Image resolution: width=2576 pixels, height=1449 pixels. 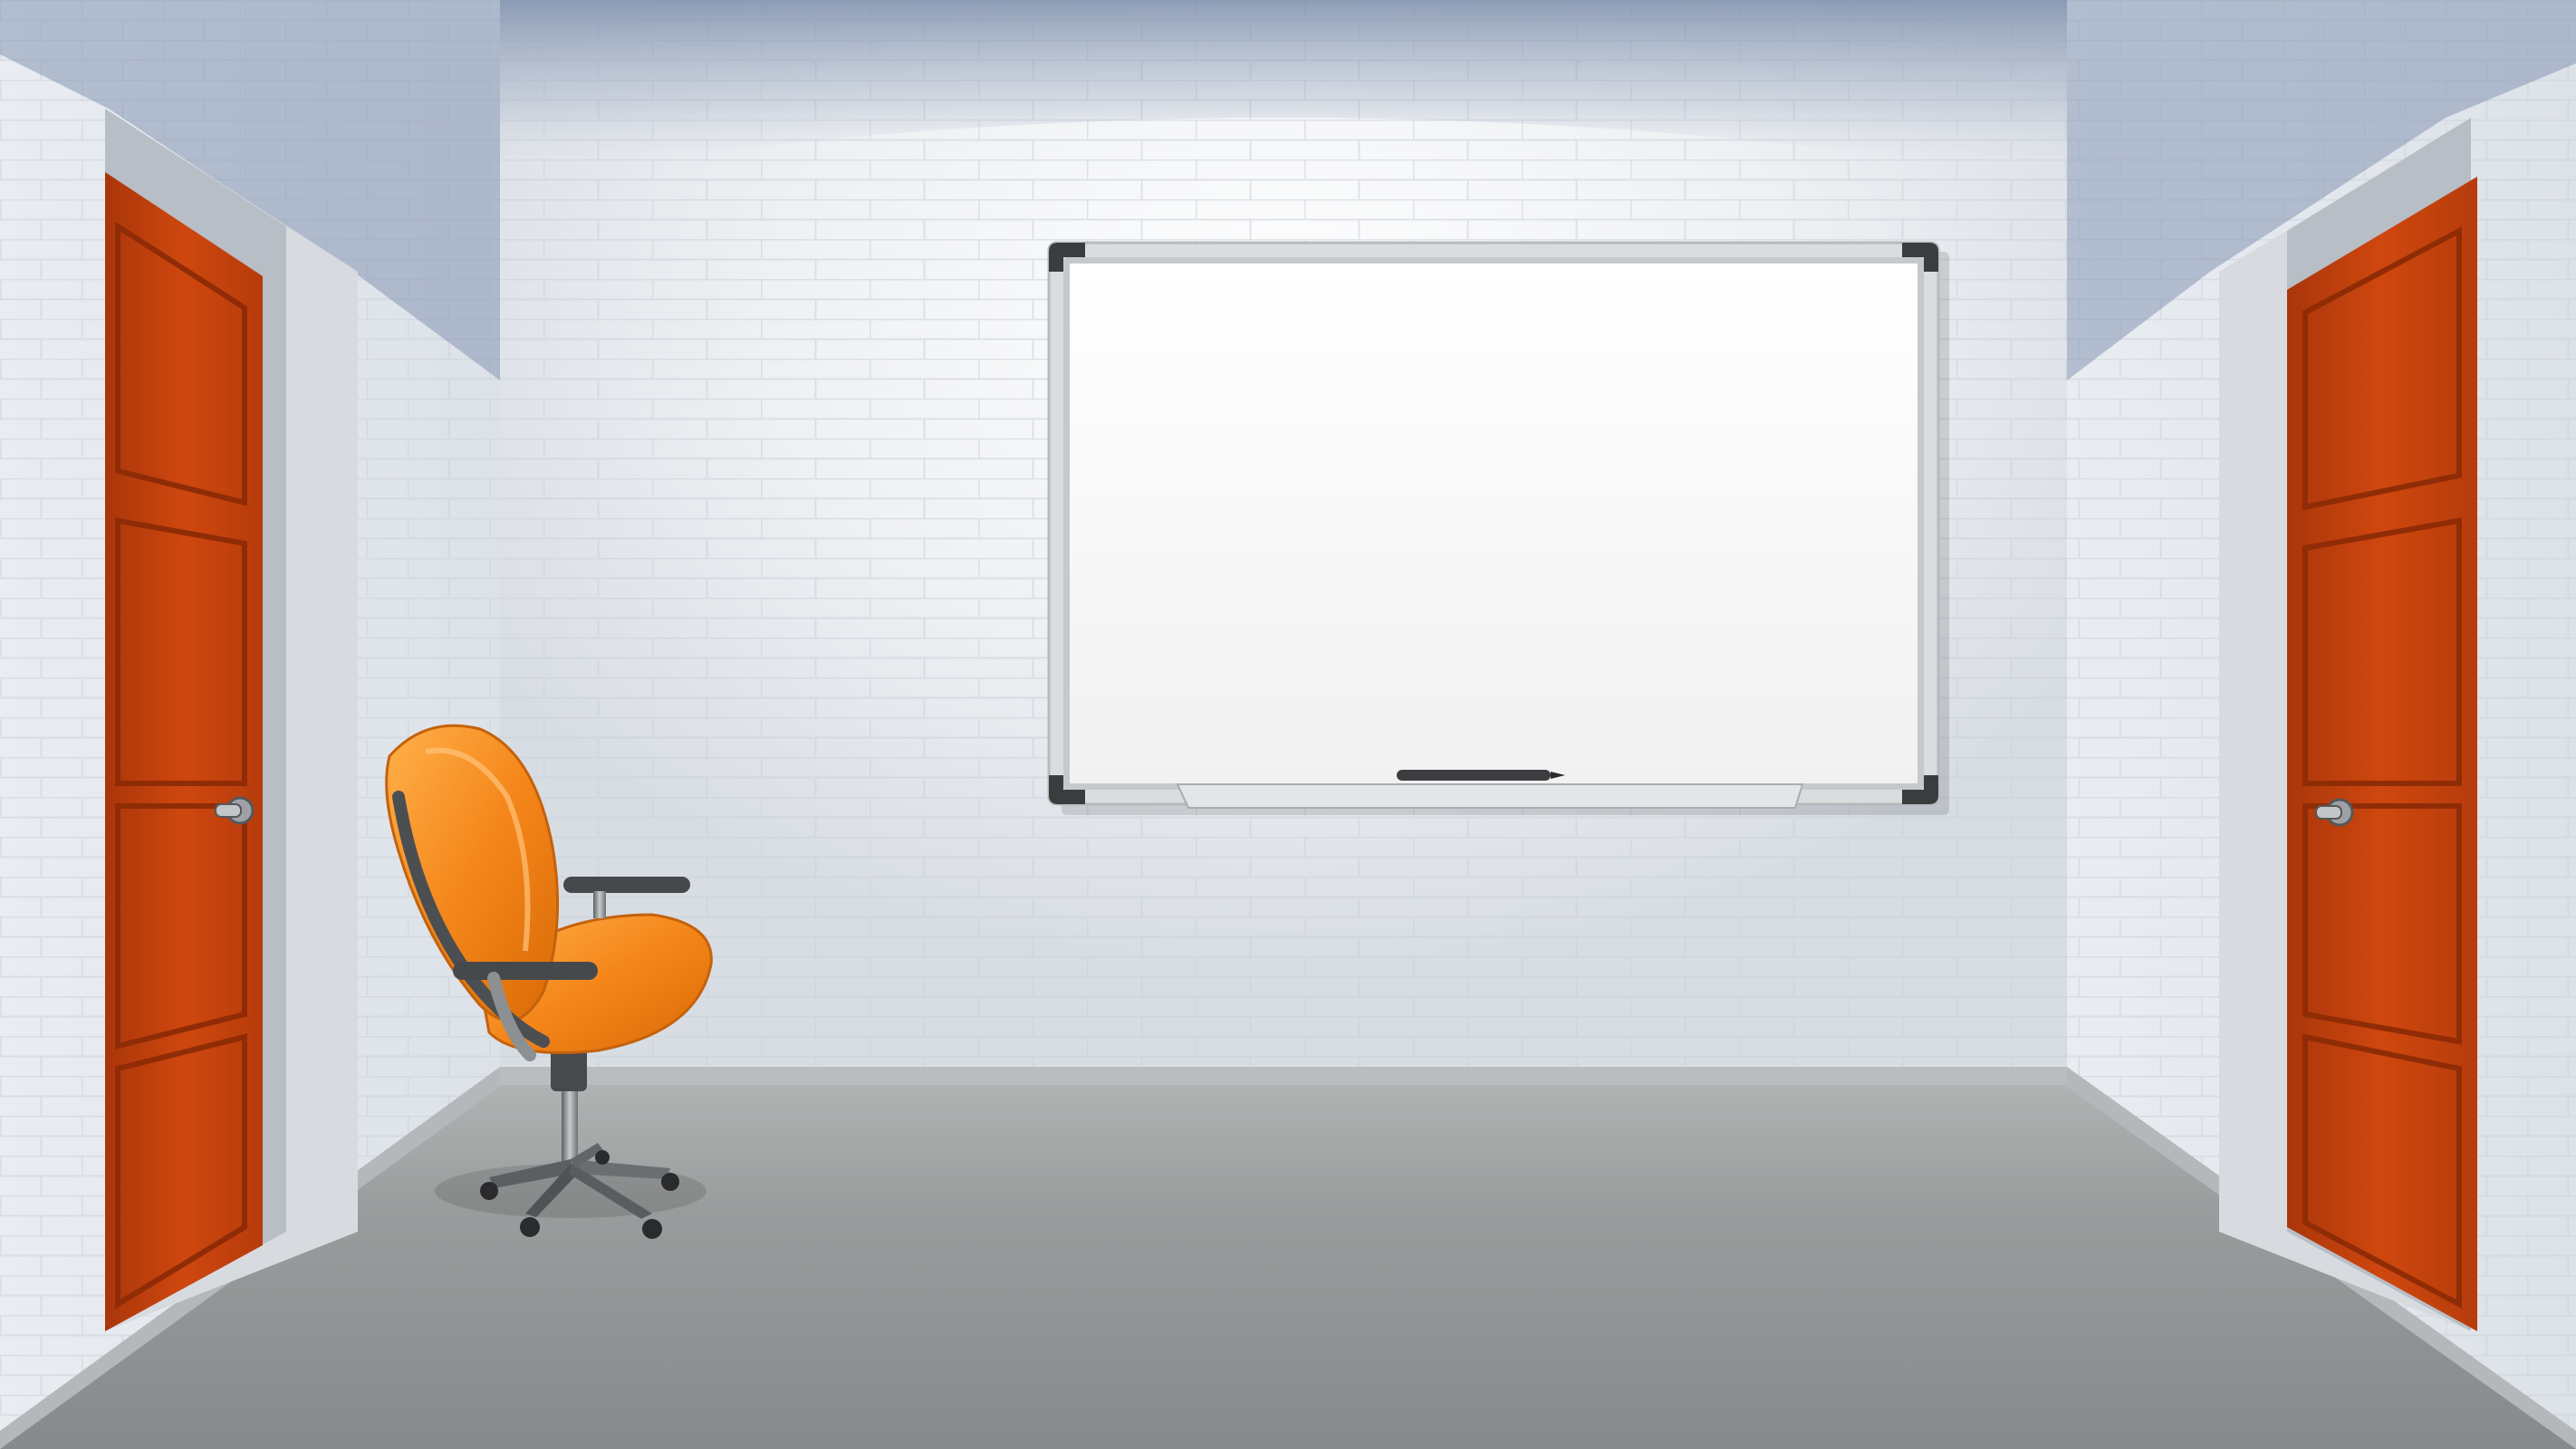 What do you see at coordinates (1494, 523) in the screenshot?
I see `whiteboard-surface` at bounding box center [1494, 523].